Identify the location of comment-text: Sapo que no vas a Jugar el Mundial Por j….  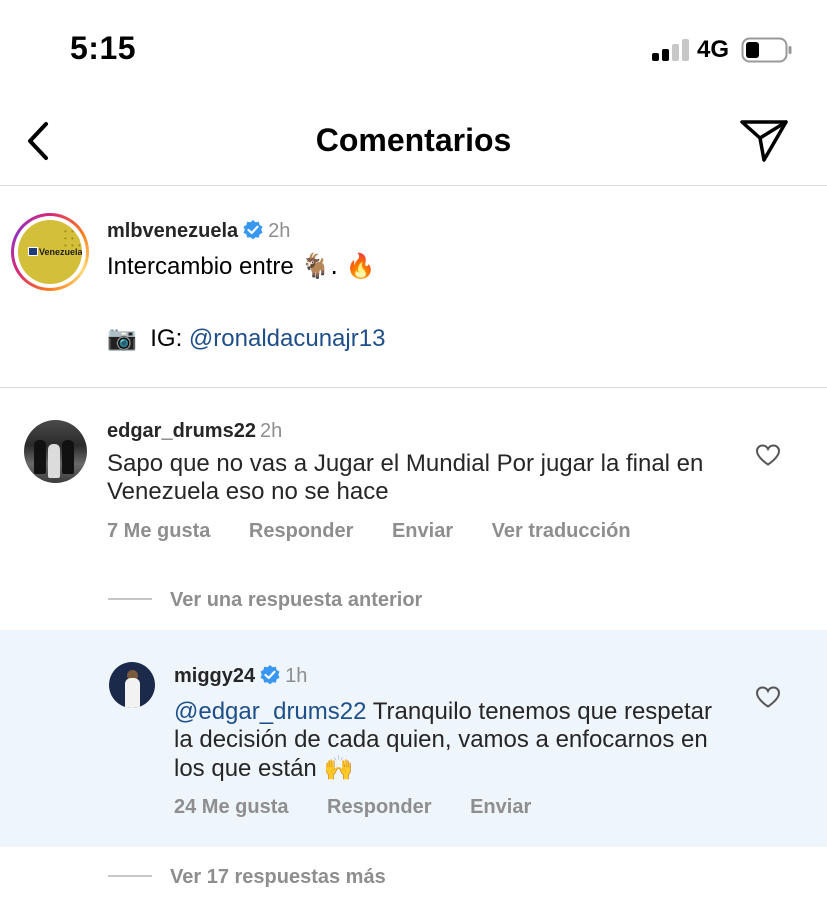
(405, 477).